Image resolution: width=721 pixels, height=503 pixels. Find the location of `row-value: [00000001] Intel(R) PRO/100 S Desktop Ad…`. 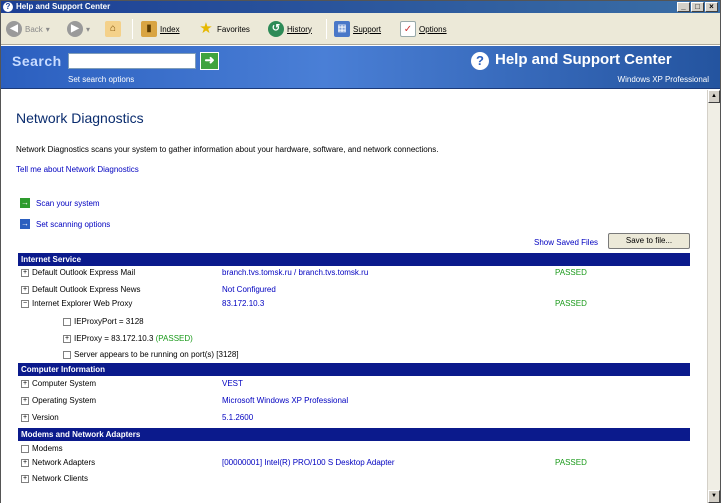

row-value: [00000001] Intel(R) PRO/100 S Desktop Ad… is located at coordinates (308, 462).